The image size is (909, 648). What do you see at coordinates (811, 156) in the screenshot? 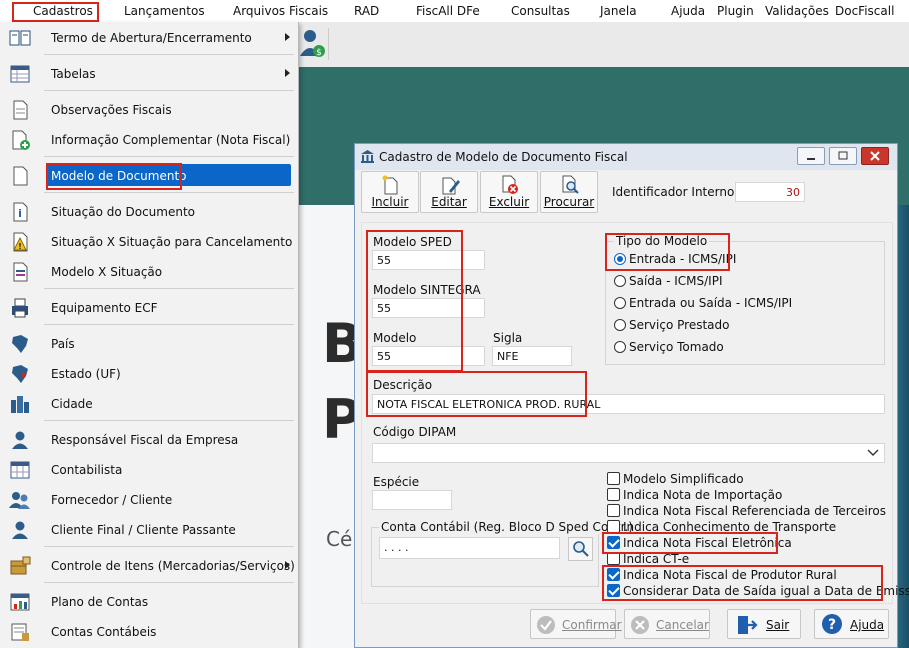
I see `minimize-button` at bounding box center [811, 156].